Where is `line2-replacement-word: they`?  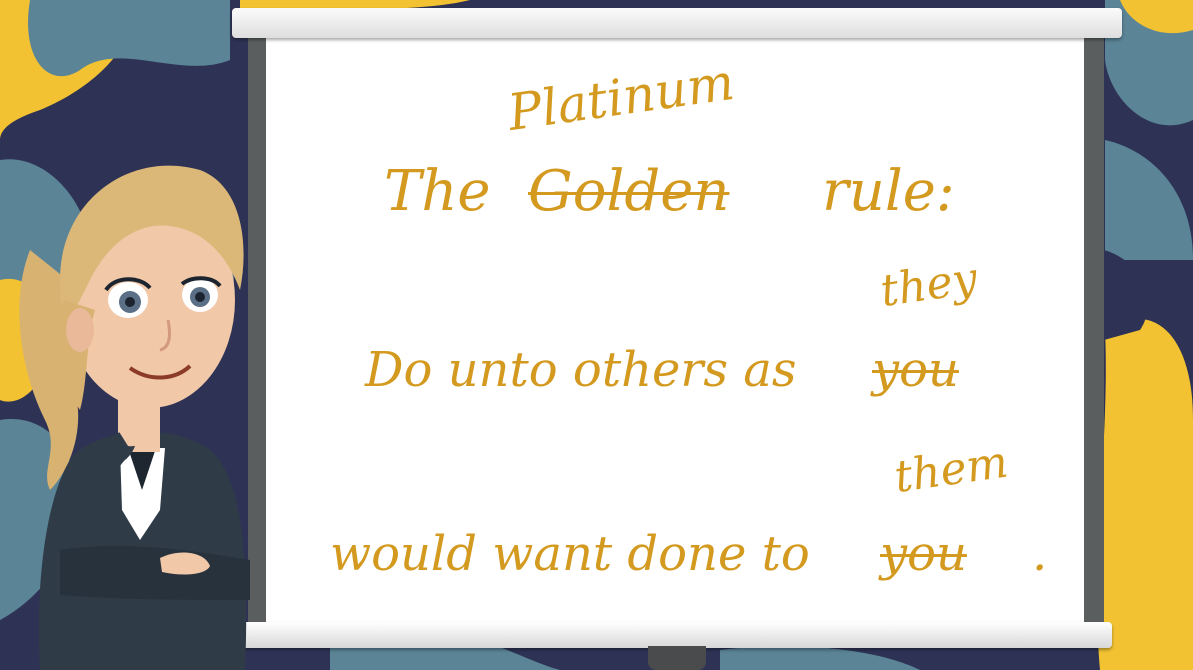
line2-replacement-word: they is located at coordinates (929, 284).